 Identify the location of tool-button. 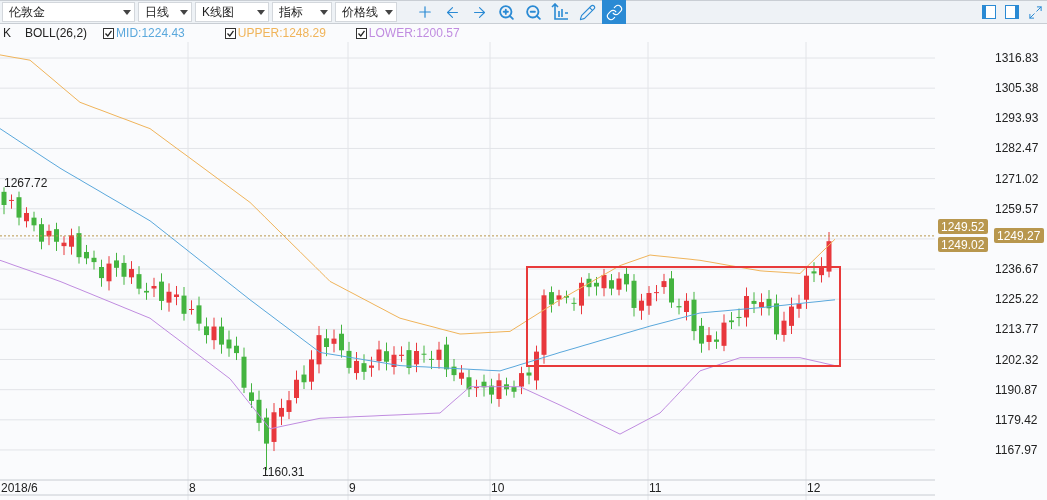
(614, 12).